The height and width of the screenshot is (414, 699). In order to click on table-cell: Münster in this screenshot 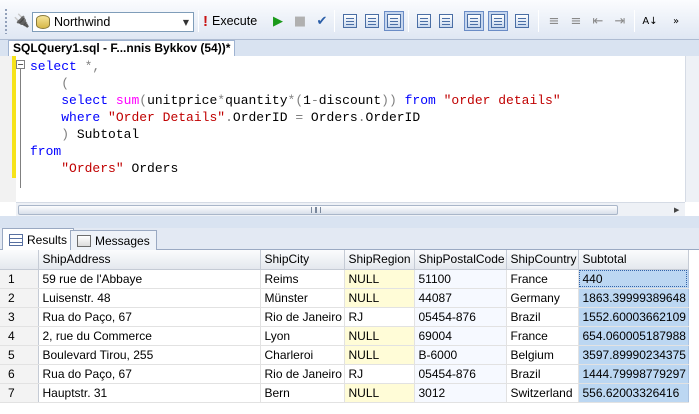, I will do `click(302, 298)`.